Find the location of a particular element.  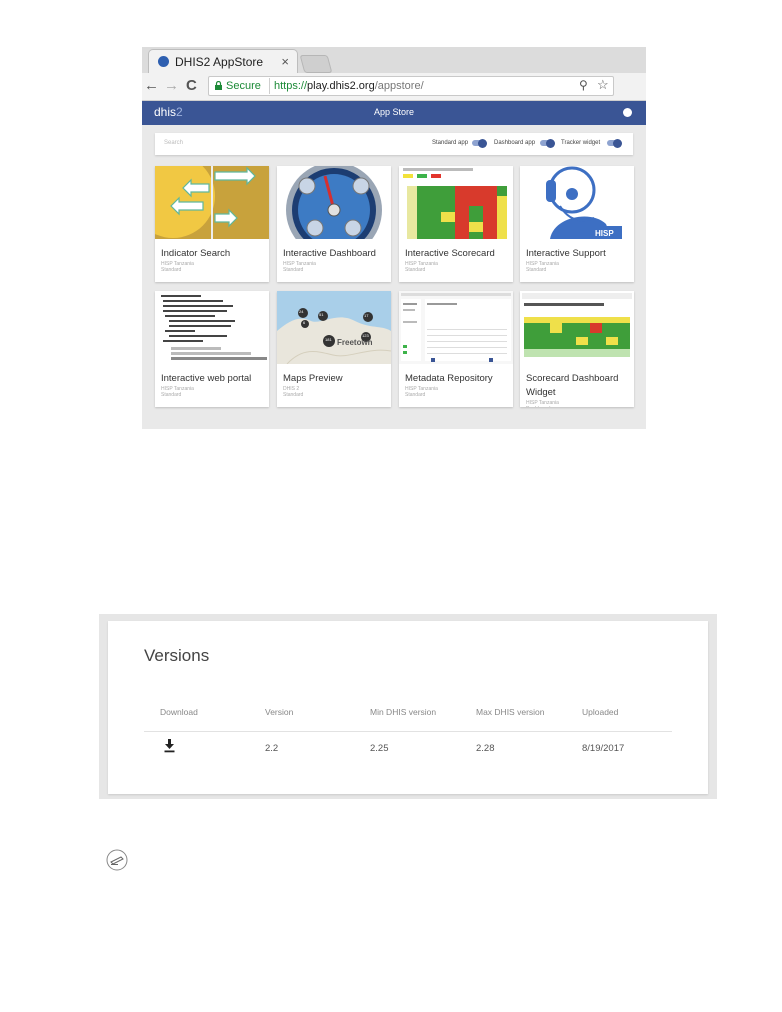

back-icon: ← is located at coordinates (151, 86).